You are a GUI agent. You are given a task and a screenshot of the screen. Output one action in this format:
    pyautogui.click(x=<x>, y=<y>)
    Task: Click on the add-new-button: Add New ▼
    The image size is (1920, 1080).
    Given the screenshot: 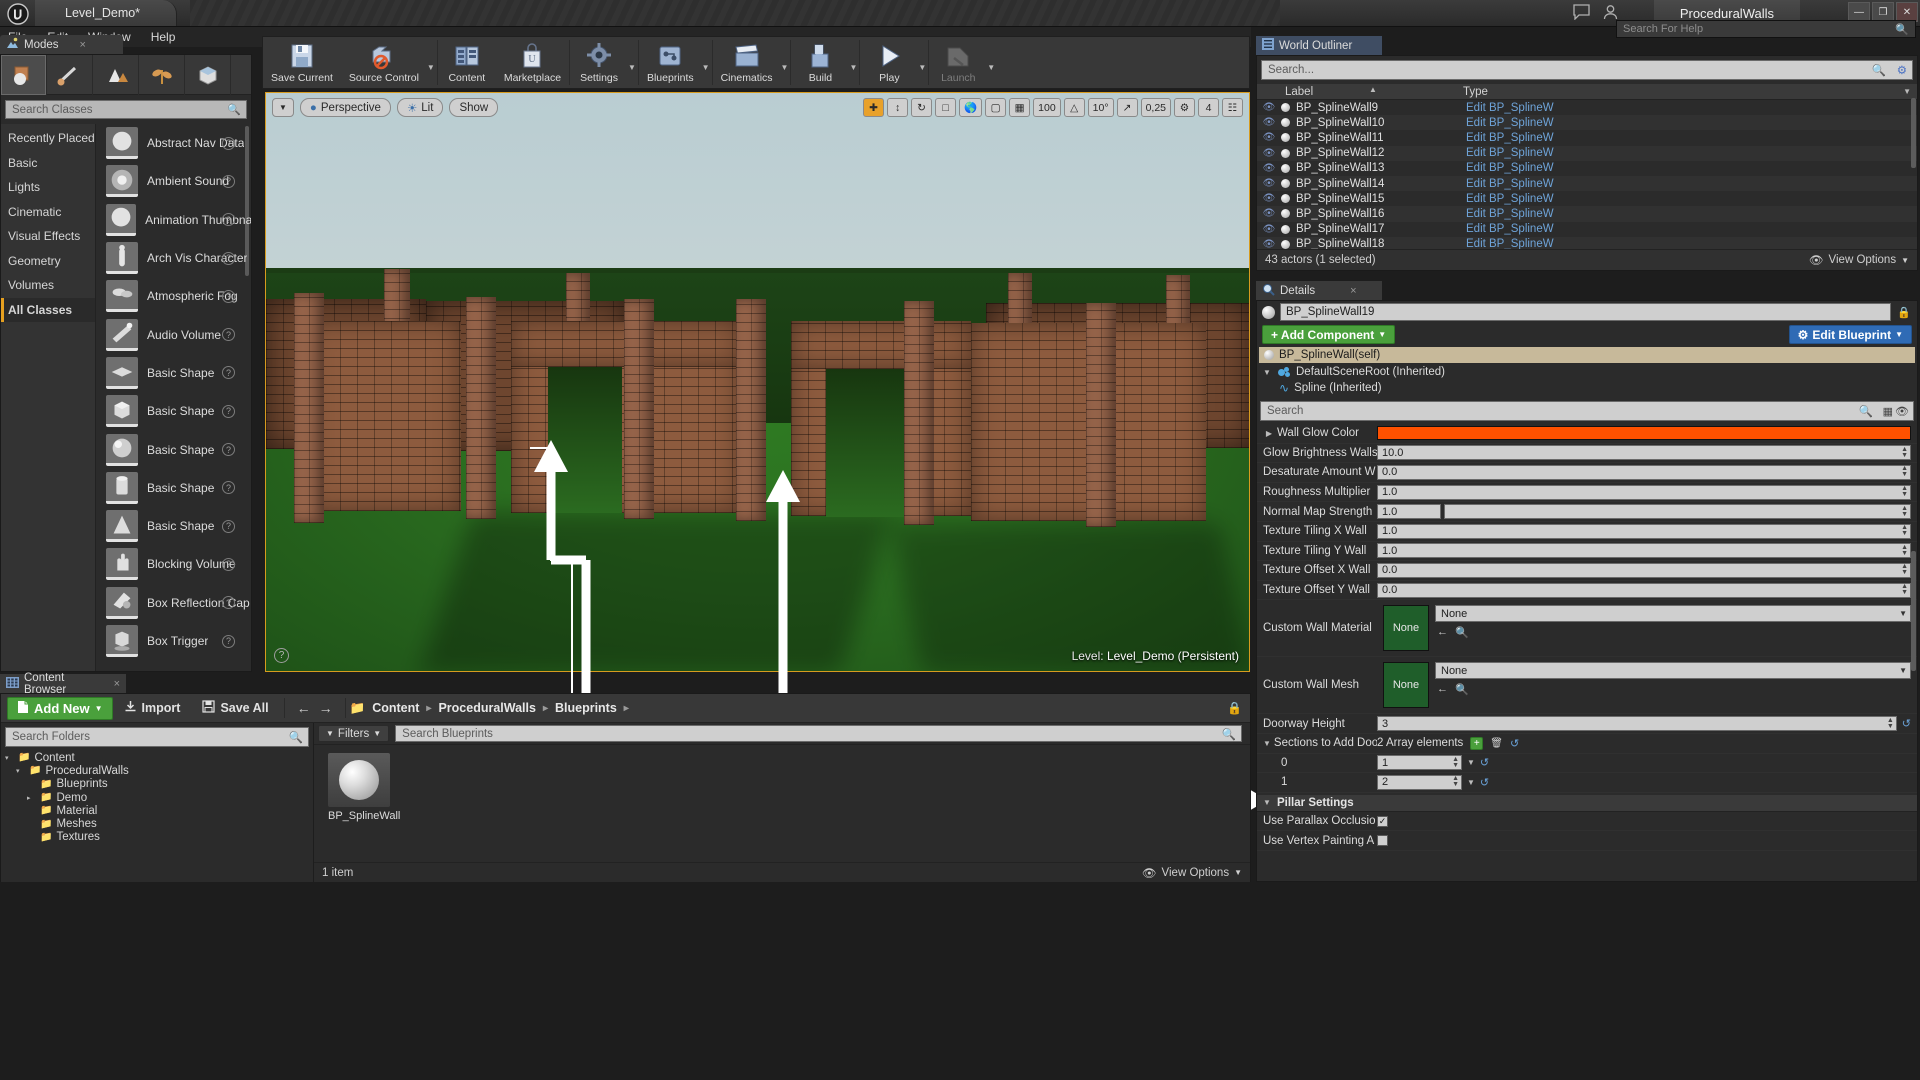 What is the action you would take?
    pyautogui.click(x=60, y=708)
    